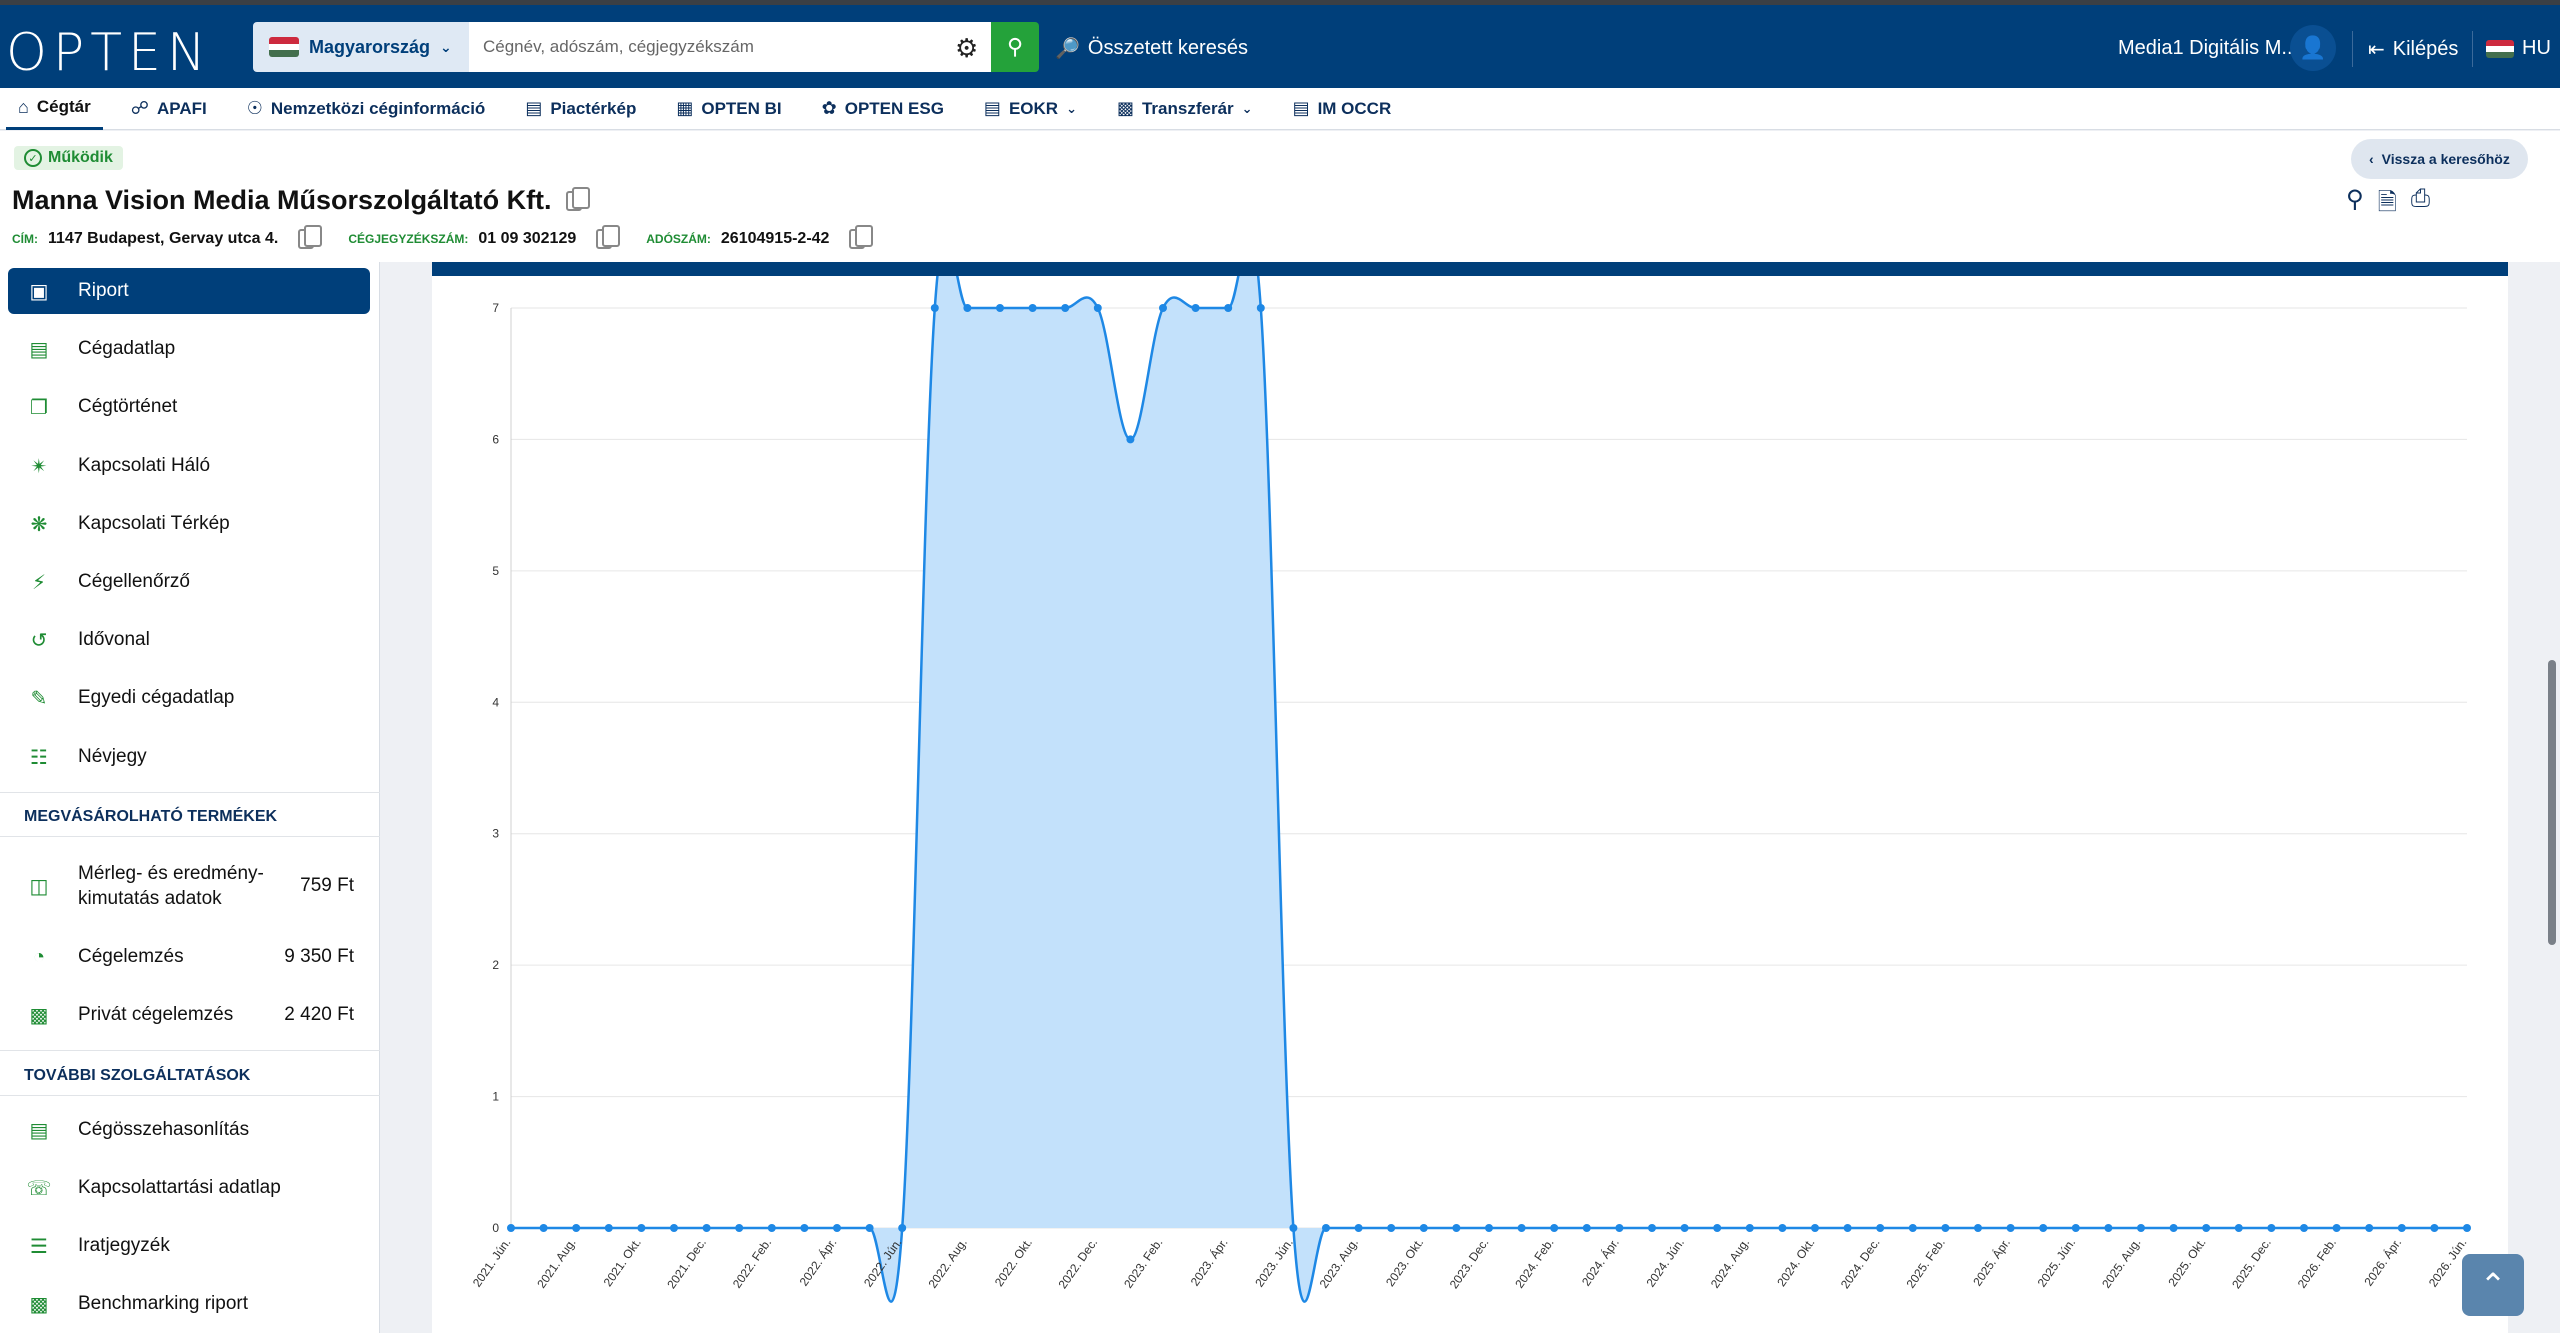 This screenshot has width=2560, height=1333. I want to click on leaf-icon: ✿, so click(829, 108).